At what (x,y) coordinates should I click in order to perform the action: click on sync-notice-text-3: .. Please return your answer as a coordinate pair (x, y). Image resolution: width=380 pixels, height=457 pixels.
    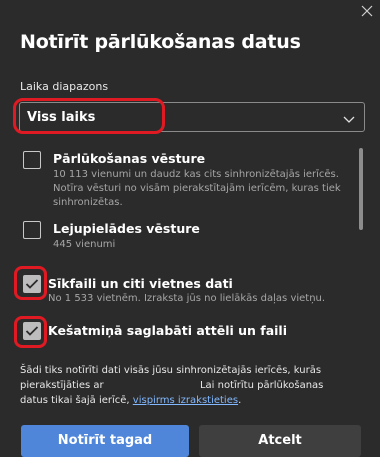
    Looking at the image, I should click on (240, 400).